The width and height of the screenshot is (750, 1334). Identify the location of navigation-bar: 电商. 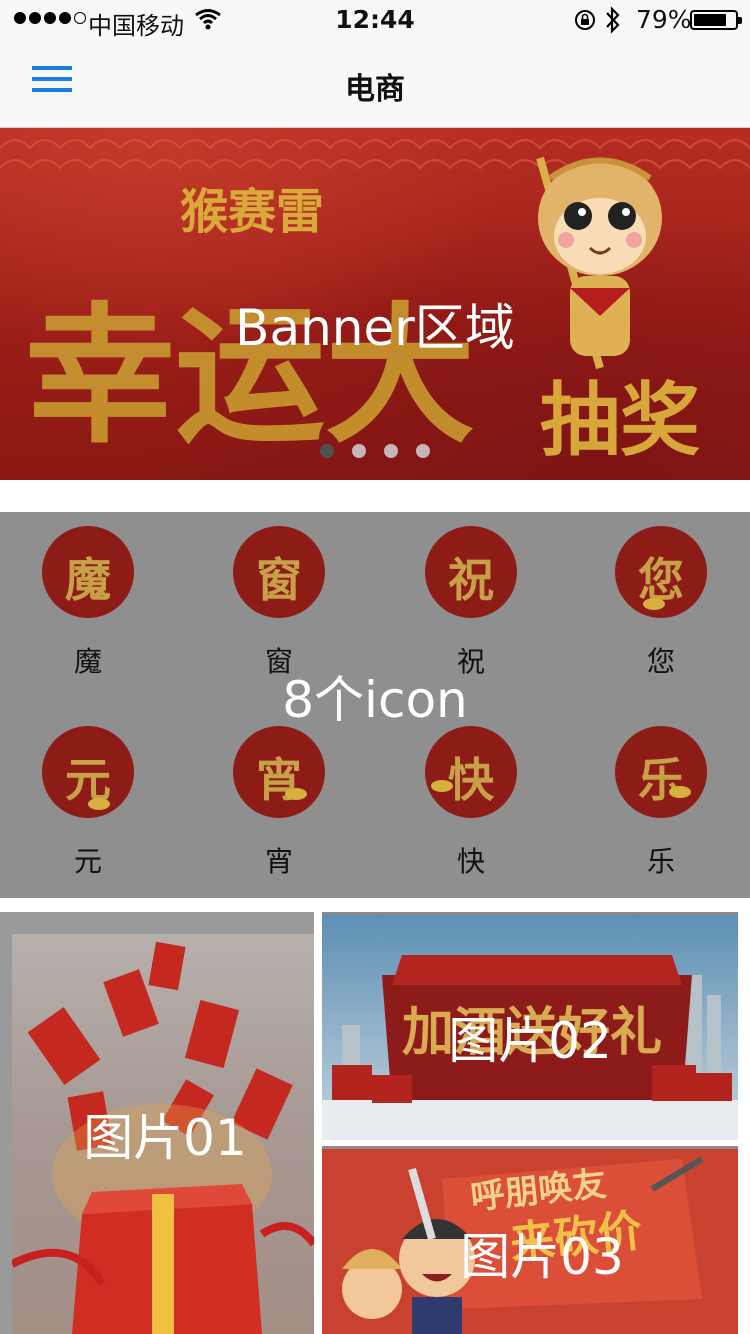
(375, 84).